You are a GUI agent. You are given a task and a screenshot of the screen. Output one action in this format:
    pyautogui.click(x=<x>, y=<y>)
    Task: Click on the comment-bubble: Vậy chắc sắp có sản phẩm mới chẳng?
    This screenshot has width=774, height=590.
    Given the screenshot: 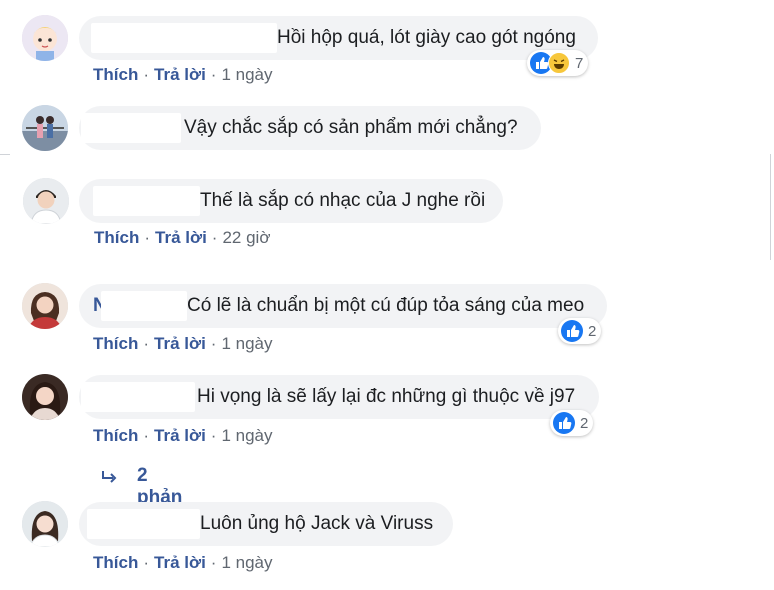 What is the action you would take?
    pyautogui.click(x=310, y=128)
    